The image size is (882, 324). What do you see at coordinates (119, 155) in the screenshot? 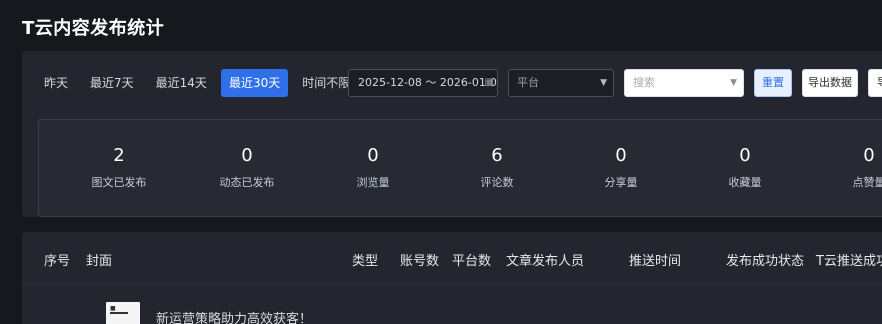
I see `stat-value: 2` at bounding box center [119, 155].